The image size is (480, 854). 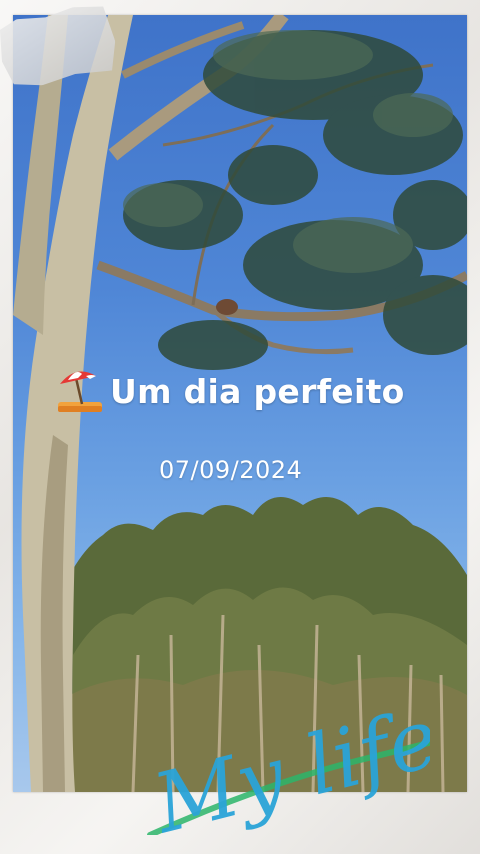 What do you see at coordinates (80, 391) in the screenshot?
I see `beach-umbrella-icon` at bounding box center [80, 391].